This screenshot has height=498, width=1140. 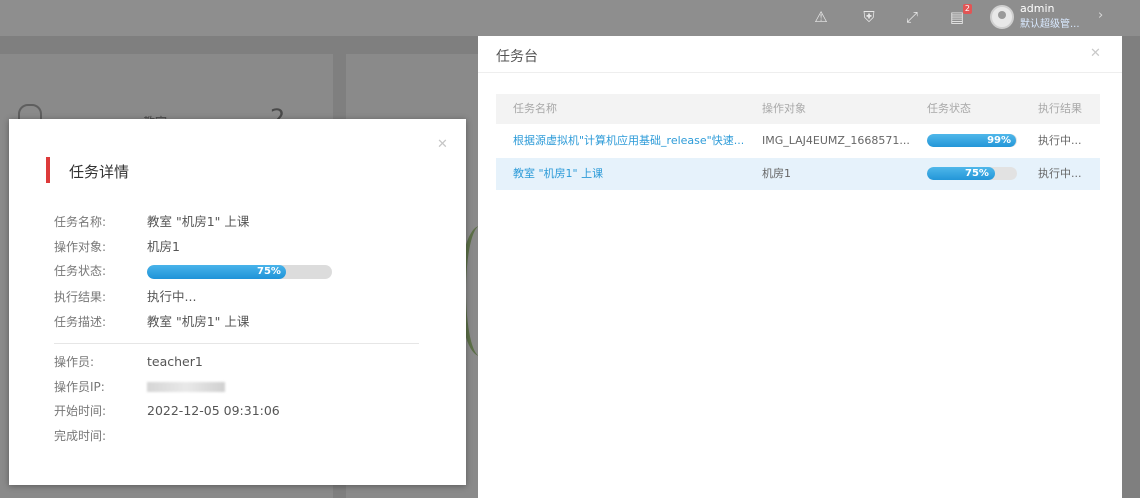 What do you see at coordinates (972, 140) in the screenshot?
I see `task-progress-bar: 99%` at bounding box center [972, 140].